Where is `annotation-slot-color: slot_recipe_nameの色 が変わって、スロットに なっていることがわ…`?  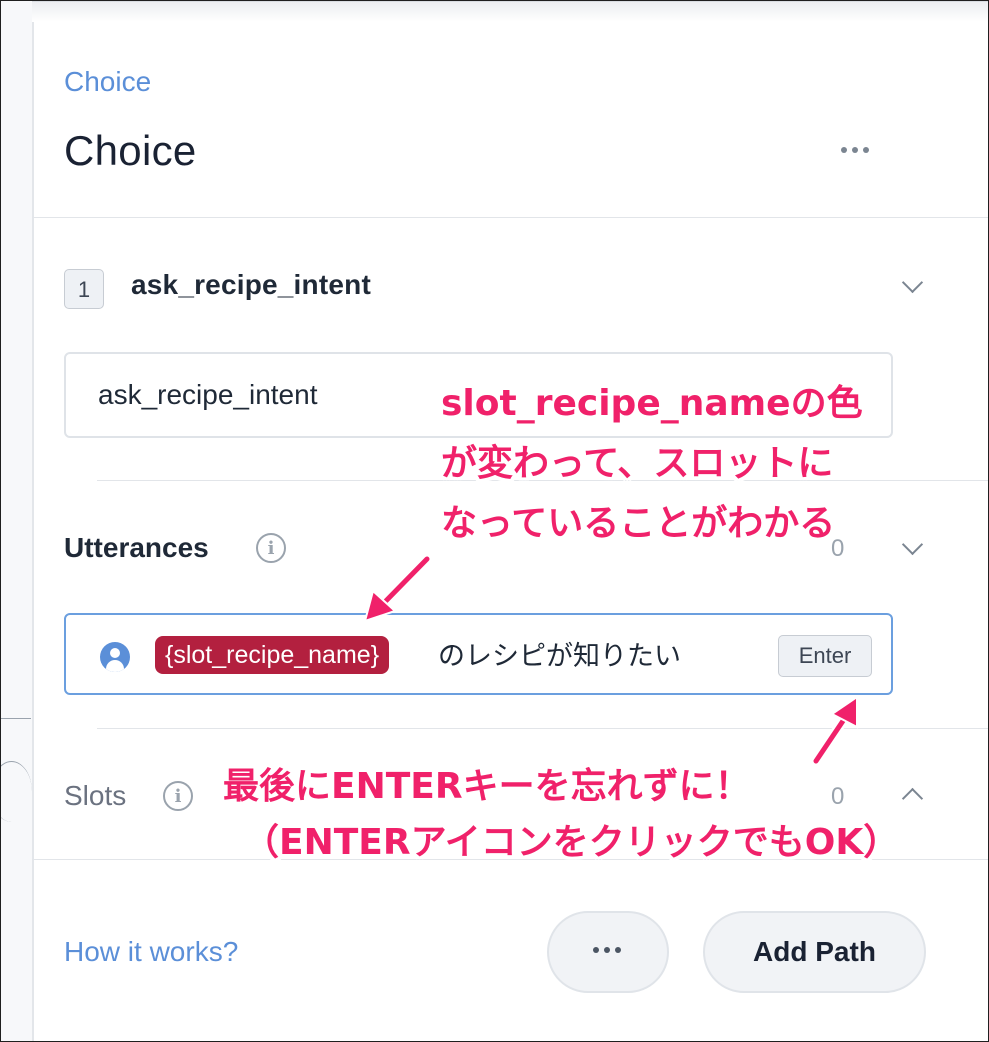
annotation-slot-color: slot_recipe_nameの色 が変わって、スロットに なっていることがわ… is located at coordinates (652, 463).